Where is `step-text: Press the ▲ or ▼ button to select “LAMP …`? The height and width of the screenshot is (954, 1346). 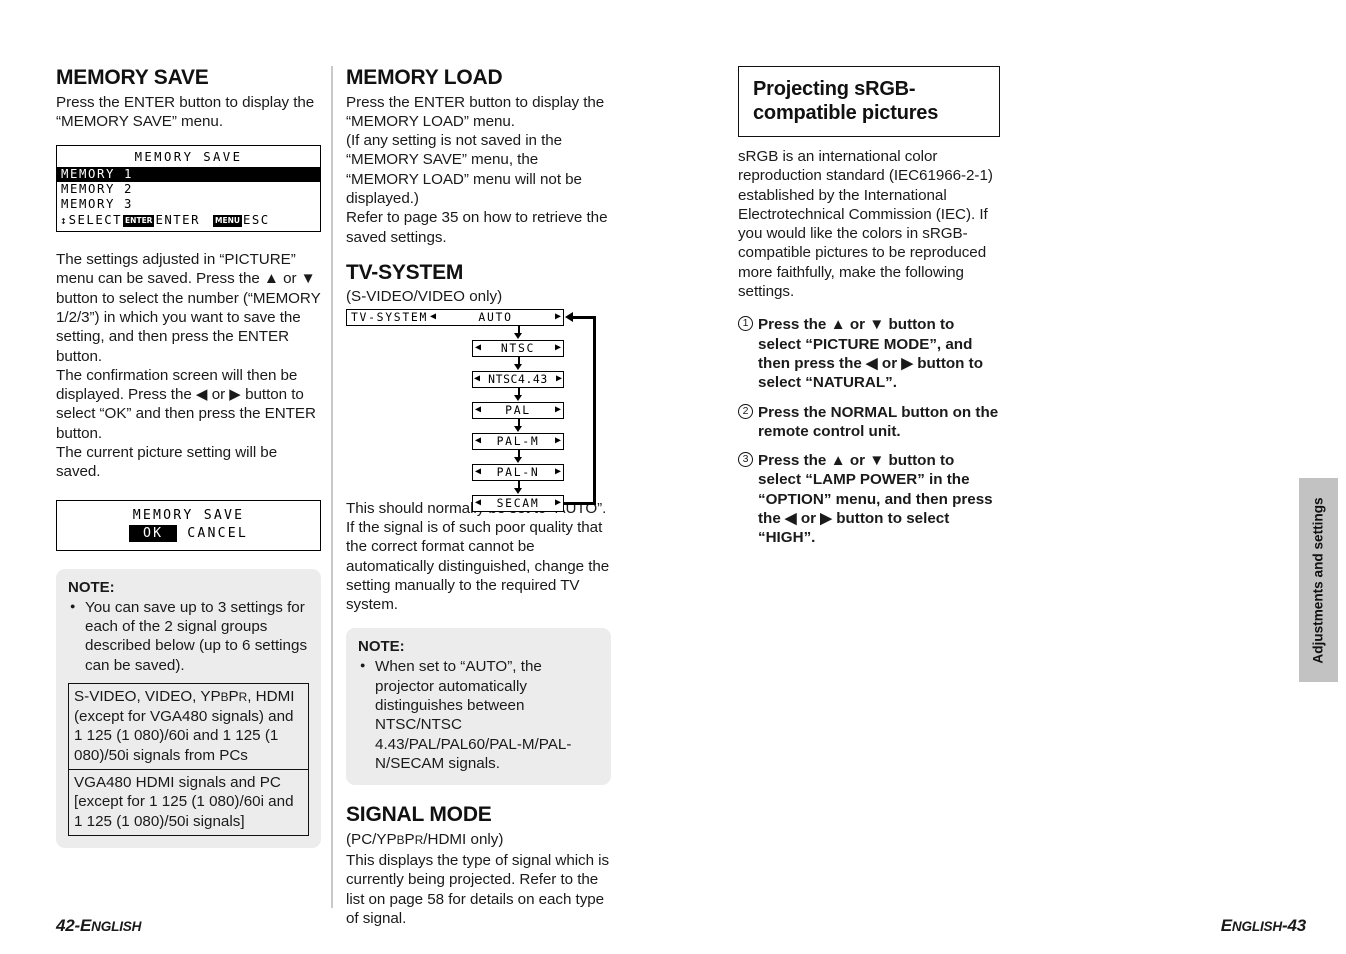
step-text: Press the ▲ or ▼ button to select “LAMP … is located at coordinates (875, 499).